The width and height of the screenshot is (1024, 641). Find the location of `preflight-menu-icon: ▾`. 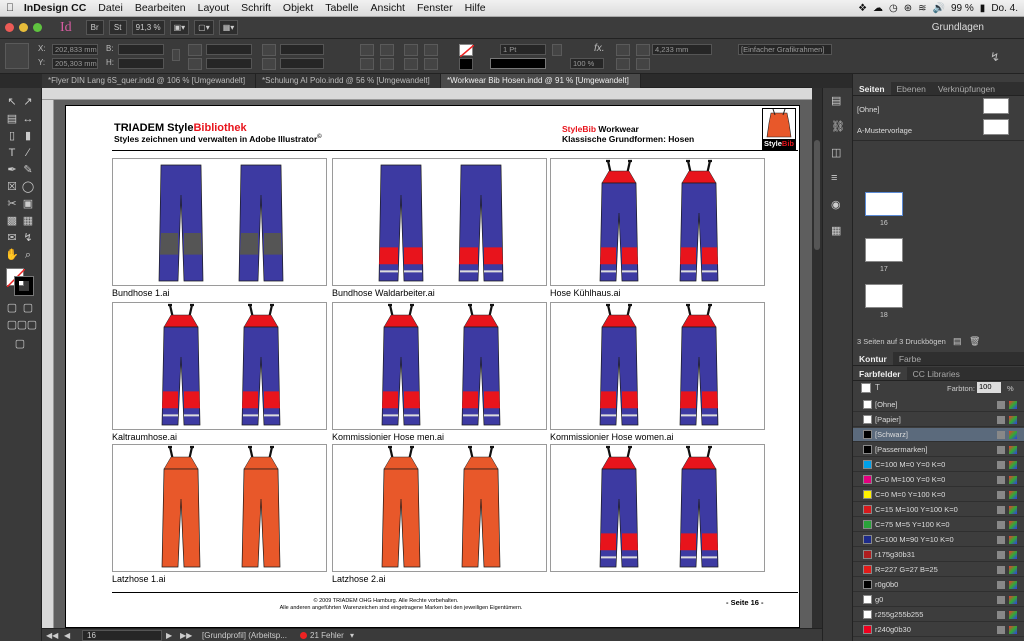

preflight-menu-icon: ▾ is located at coordinates (352, 635).